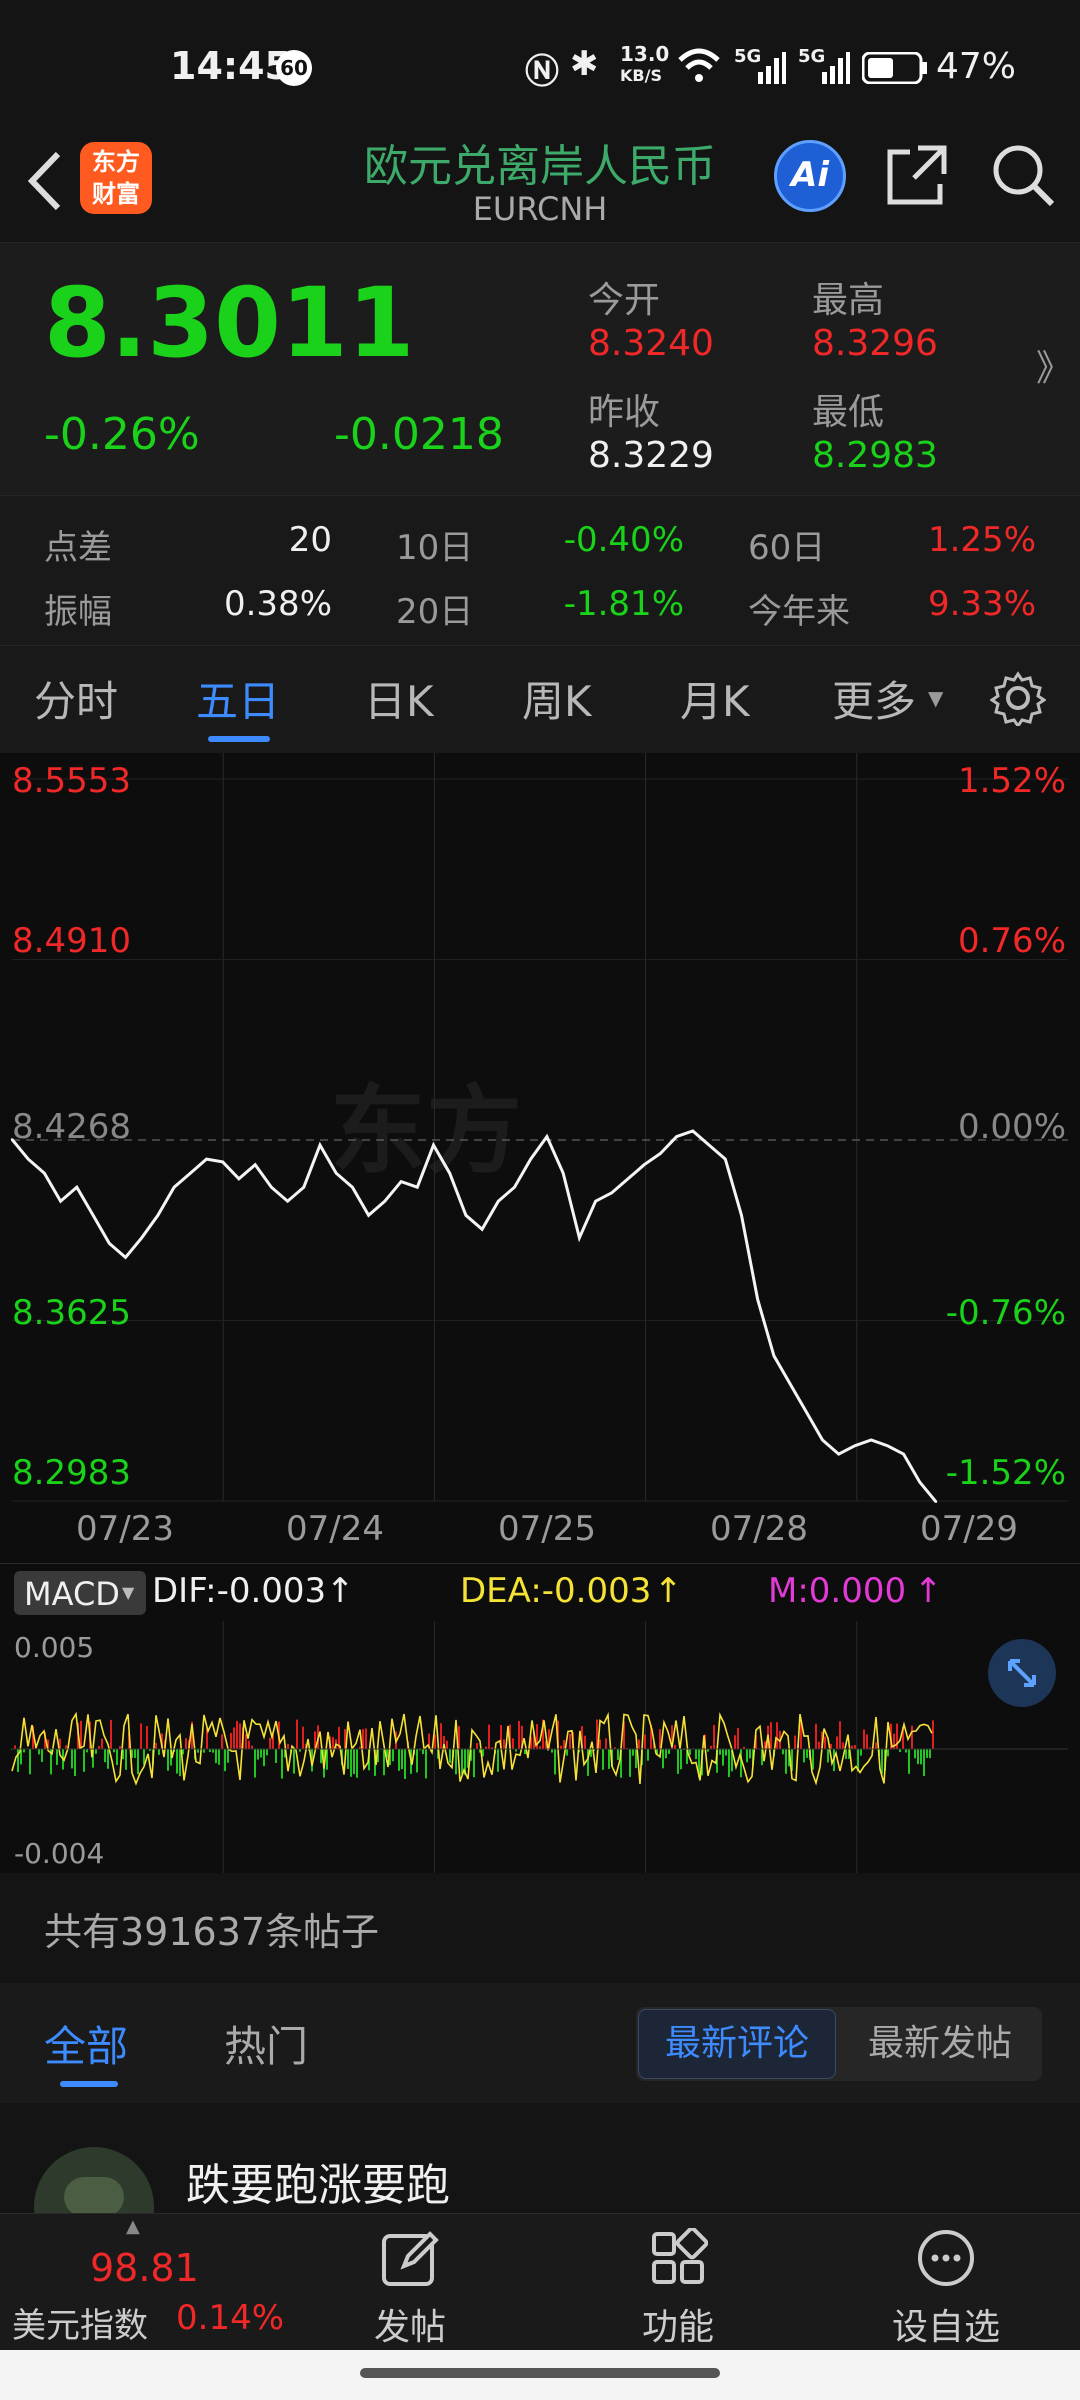 This screenshot has width=1080, height=2400. Describe the element at coordinates (410, 2258) in the screenshot. I see `edit-icon` at that location.